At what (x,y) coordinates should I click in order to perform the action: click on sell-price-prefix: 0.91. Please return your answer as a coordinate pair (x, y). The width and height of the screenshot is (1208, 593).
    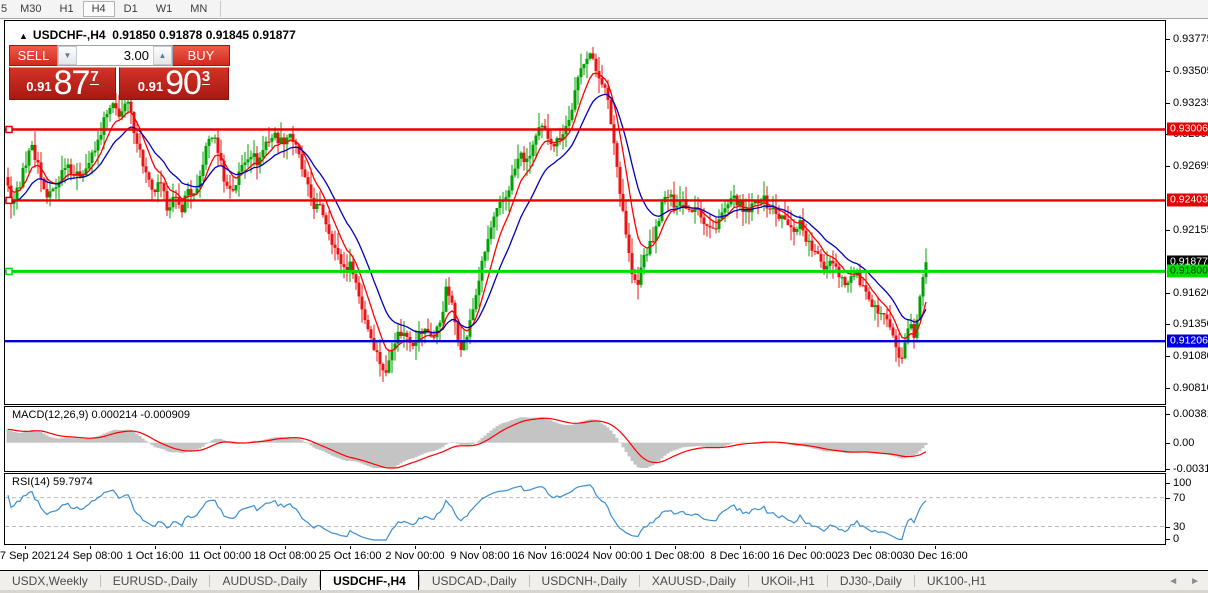
    Looking at the image, I should click on (39, 86).